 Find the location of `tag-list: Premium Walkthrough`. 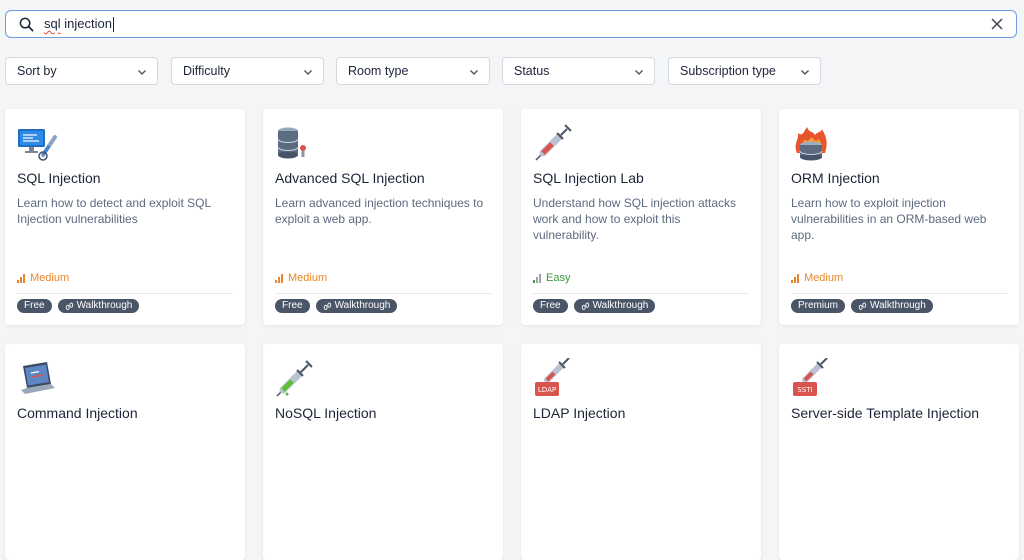

tag-list: Premium Walkthrough is located at coordinates (862, 306).